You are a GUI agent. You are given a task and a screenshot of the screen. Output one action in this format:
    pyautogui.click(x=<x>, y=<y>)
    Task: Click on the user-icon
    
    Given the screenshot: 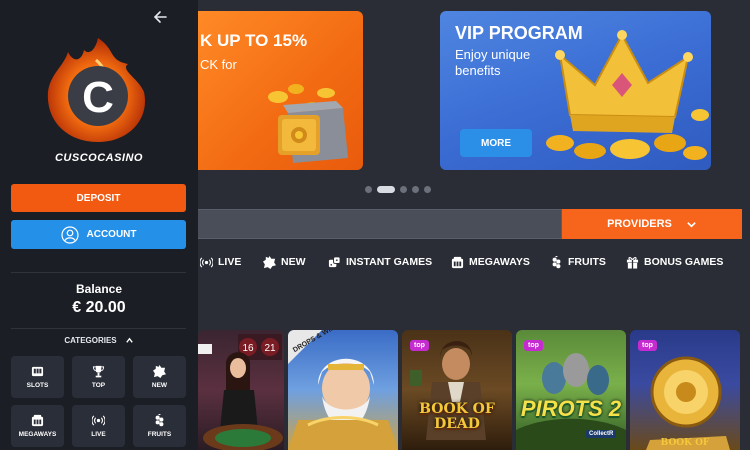 What is the action you would take?
    pyautogui.click(x=69, y=234)
    